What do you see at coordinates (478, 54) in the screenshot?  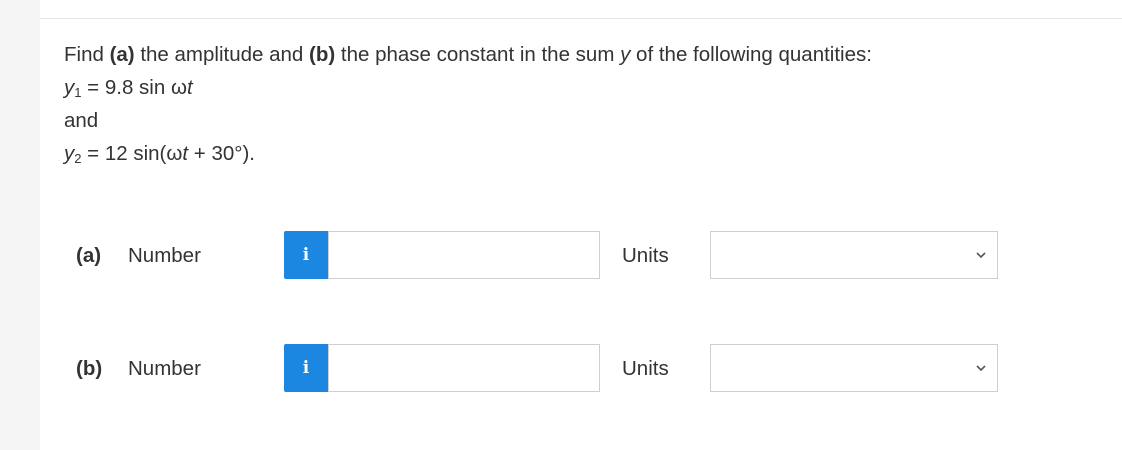 I see `prompt-text: the phase constant in the sum` at bounding box center [478, 54].